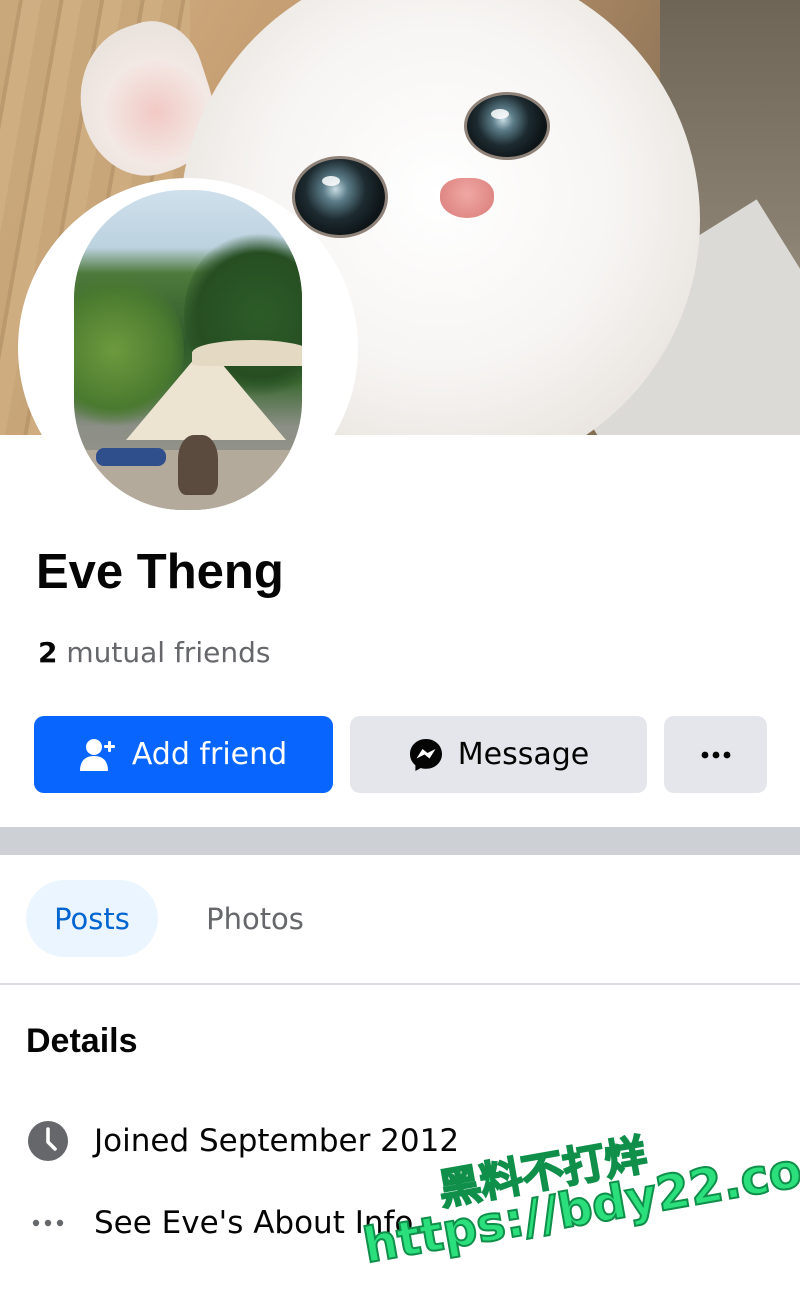  Describe the element at coordinates (209, 754) in the screenshot. I see `add-friend-label: Add friend` at that location.